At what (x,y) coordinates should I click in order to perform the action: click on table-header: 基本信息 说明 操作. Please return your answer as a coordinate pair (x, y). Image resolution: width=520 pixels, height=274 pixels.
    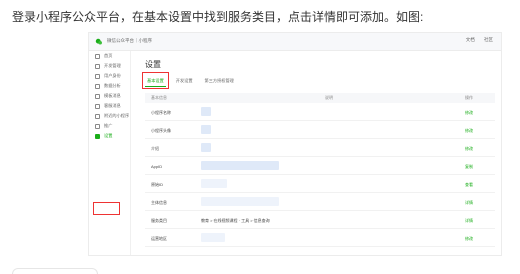
    Looking at the image, I should click on (320, 98).